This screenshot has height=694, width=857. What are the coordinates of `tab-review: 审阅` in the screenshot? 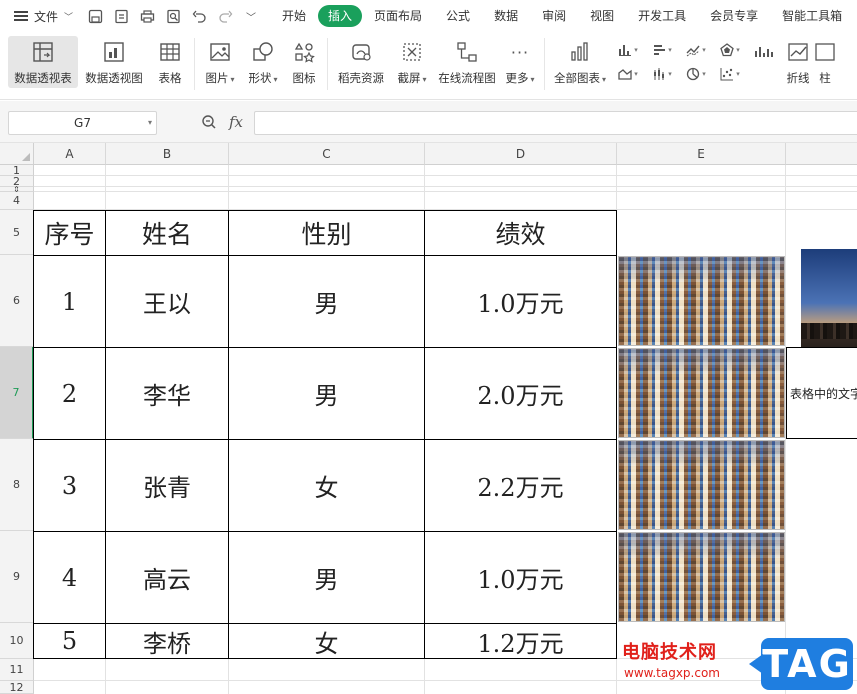 It's located at (554, 16).